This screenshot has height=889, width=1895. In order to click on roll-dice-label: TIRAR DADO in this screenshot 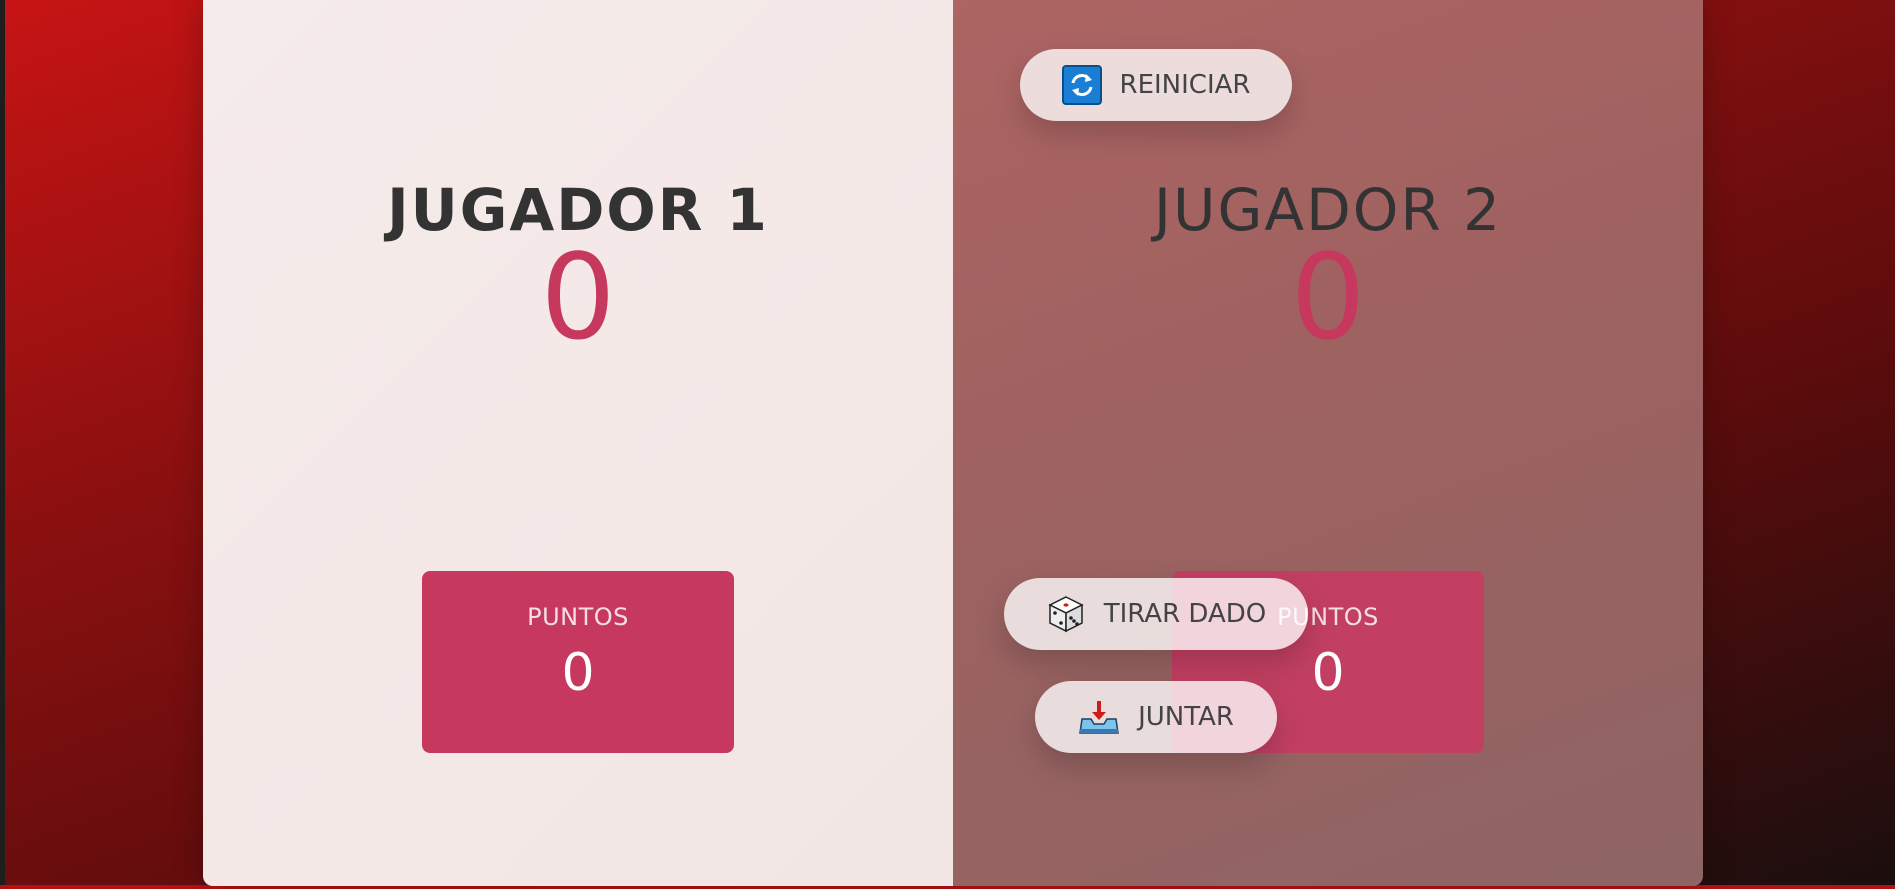, I will do `click(1185, 614)`.